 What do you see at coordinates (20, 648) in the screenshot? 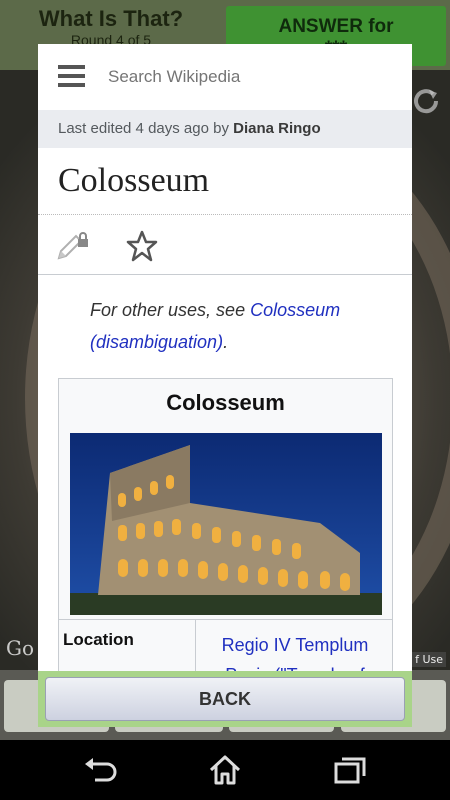
I see `map-attribution: Go` at bounding box center [20, 648].